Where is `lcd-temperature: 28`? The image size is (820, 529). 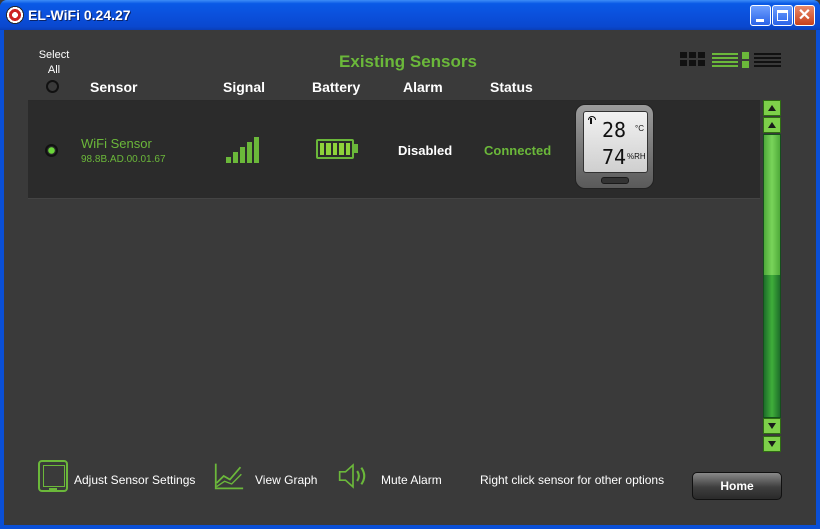 lcd-temperature: 28 is located at coordinates (614, 130).